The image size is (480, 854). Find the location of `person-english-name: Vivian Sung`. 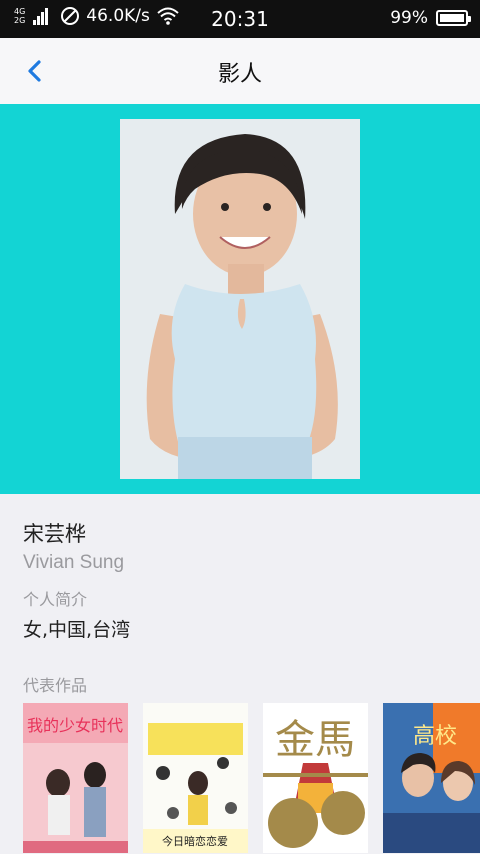

person-english-name: Vivian Sung is located at coordinates (74, 562).